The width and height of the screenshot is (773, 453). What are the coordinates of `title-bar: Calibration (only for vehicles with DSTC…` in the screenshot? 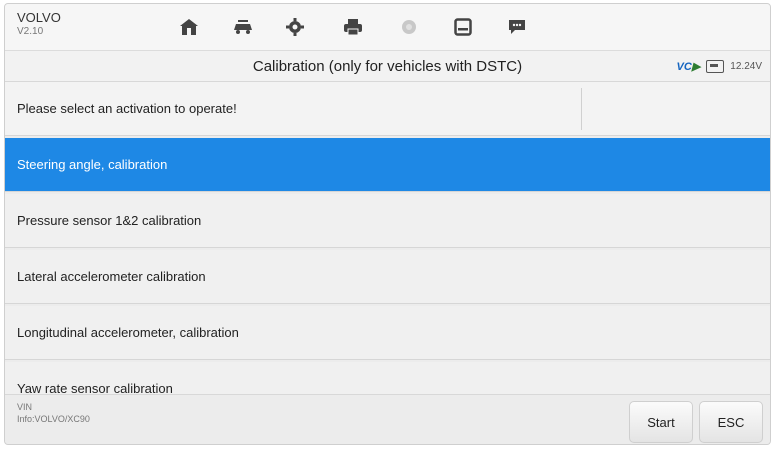 It's located at (387, 66).